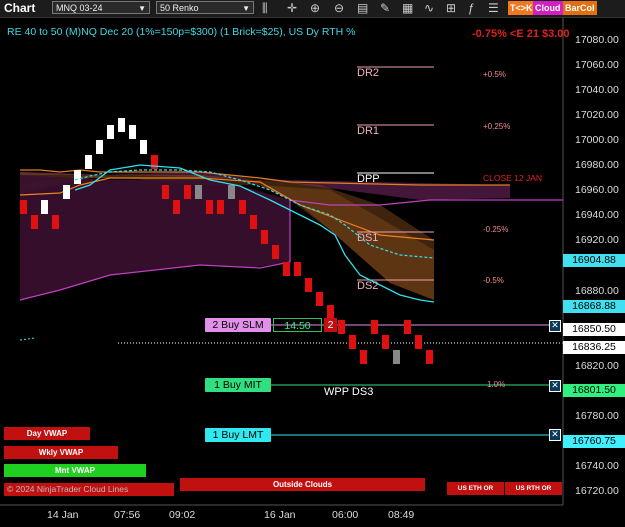 Image resolution: width=625 pixels, height=527 pixels. Describe the element at coordinates (407, 8) in the screenshot. I see `templates-icon: ▦` at that location.